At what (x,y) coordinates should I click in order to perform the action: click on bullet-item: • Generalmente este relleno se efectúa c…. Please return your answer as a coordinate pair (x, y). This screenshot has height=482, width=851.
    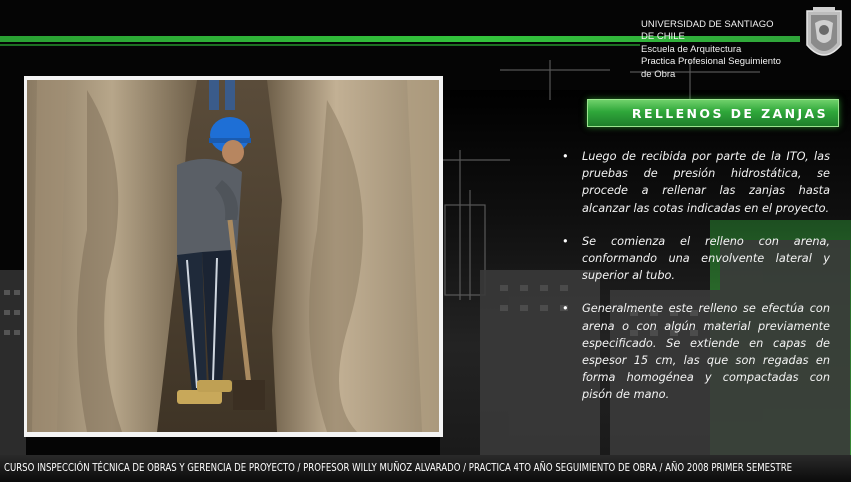
    Looking at the image, I should click on (696, 351).